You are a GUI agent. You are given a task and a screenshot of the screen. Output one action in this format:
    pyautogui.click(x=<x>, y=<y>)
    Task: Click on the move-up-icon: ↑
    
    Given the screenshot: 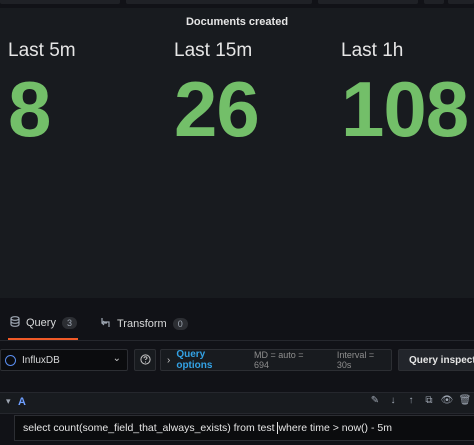 What is the action you would take?
    pyautogui.click(x=411, y=400)
    